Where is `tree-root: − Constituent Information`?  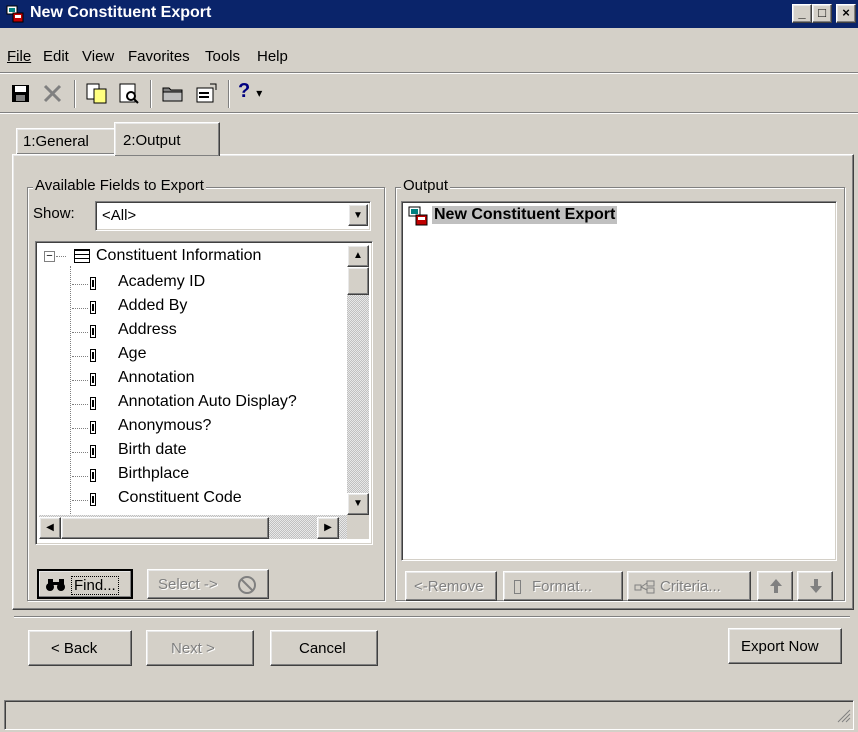
tree-root: − Constituent Information is located at coordinates (186, 258).